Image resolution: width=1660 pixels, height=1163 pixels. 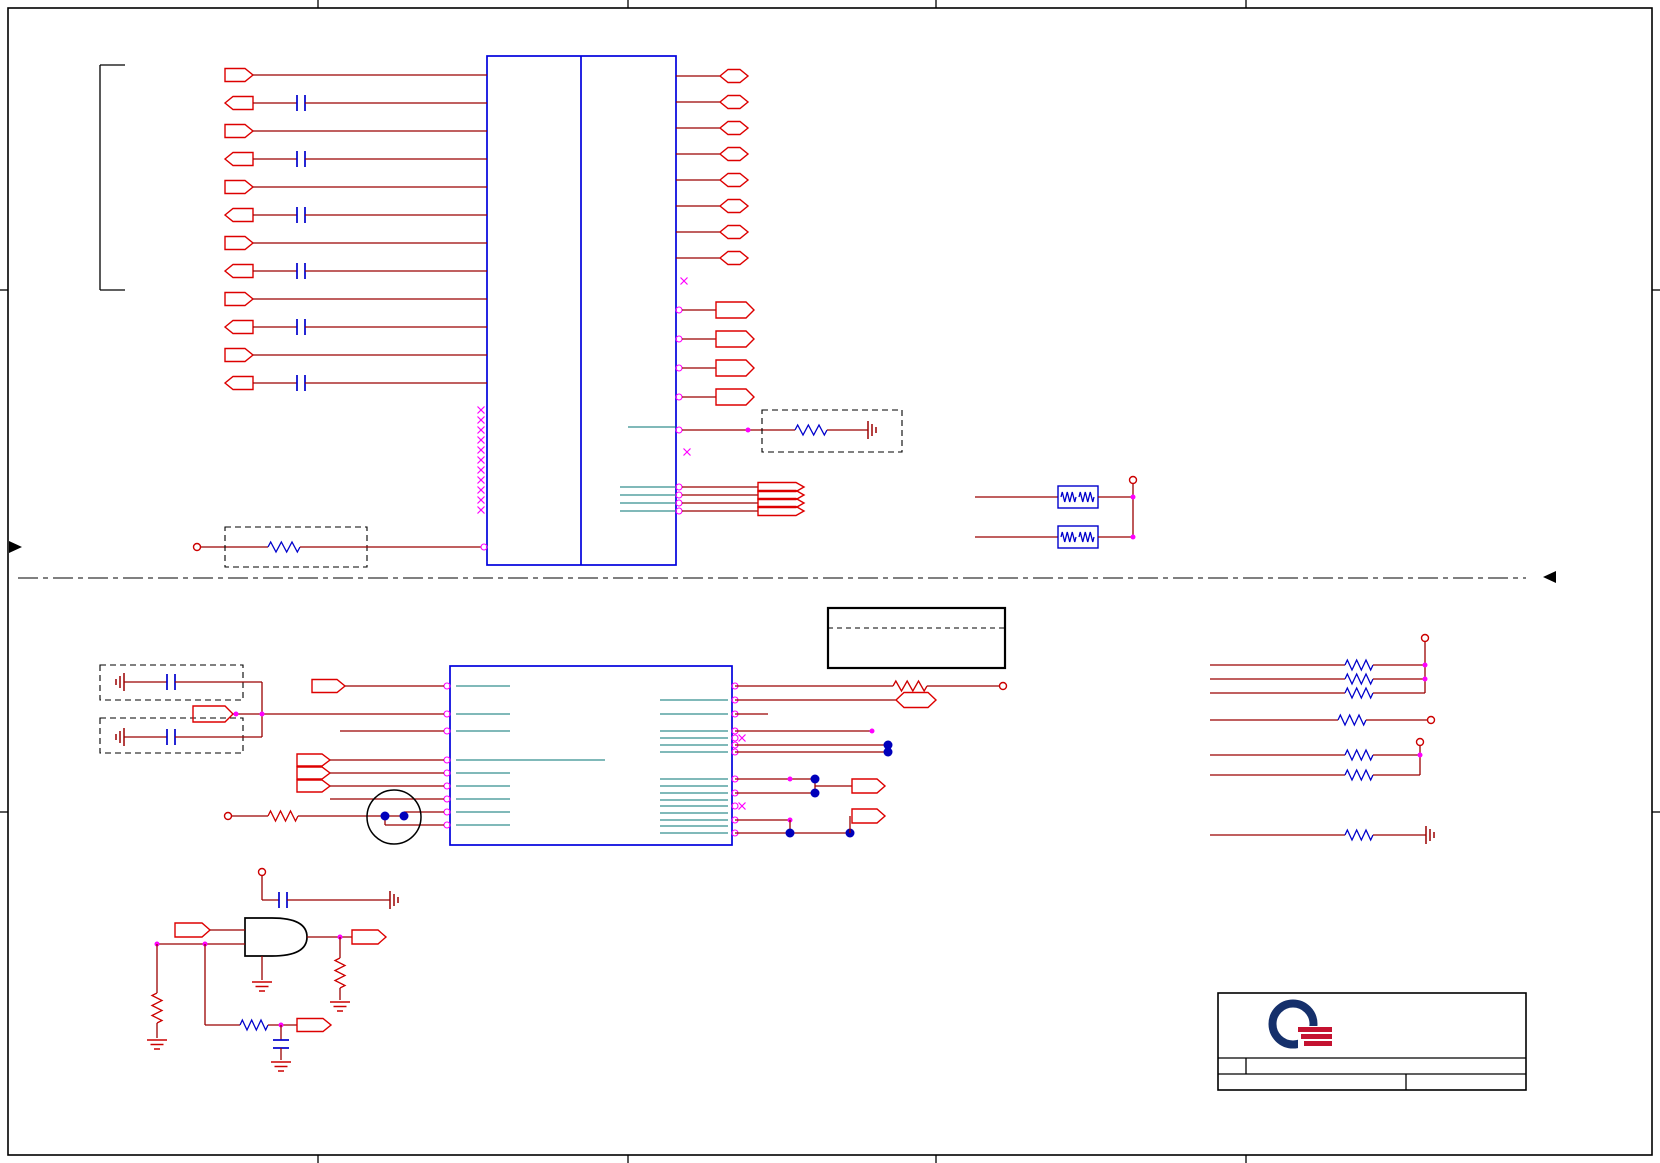 What do you see at coordinates (15, 547) in the screenshot?
I see `zone-arrow-left` at bounding box center [15, 547].